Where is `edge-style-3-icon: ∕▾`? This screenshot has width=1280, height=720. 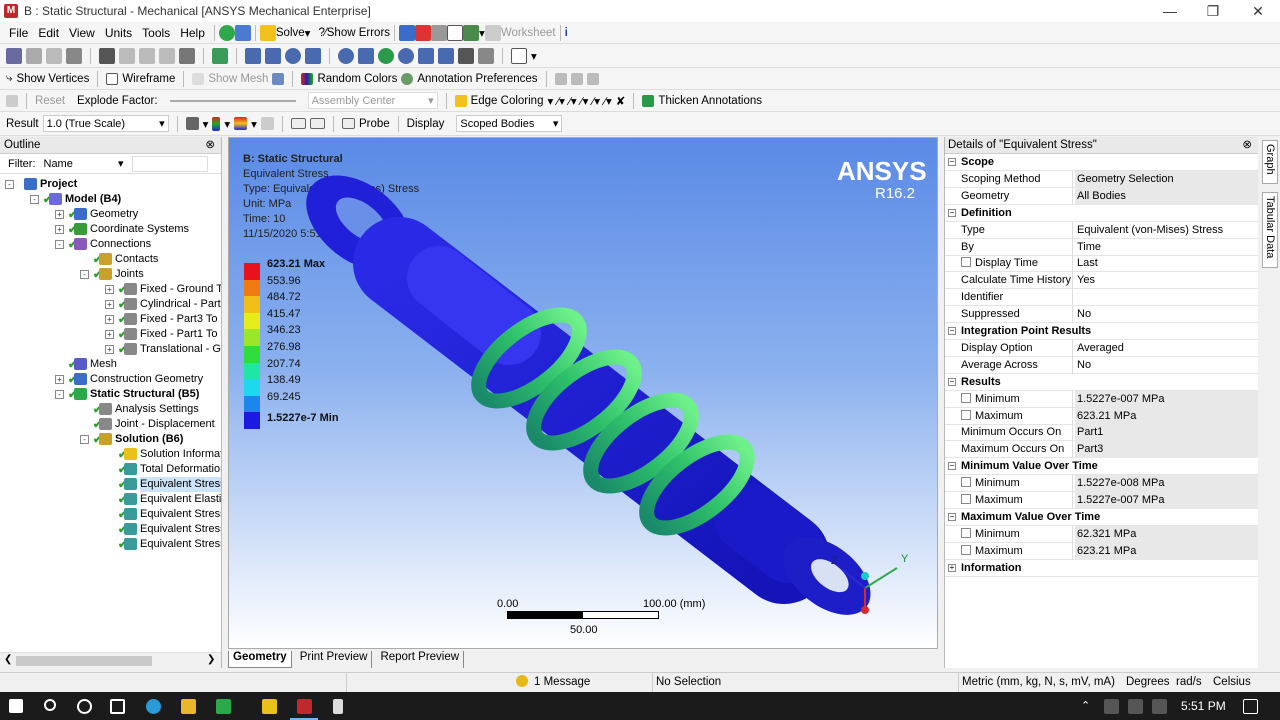 edge-style-3-icon: ∕▾ is located at coordinates (585, 101).